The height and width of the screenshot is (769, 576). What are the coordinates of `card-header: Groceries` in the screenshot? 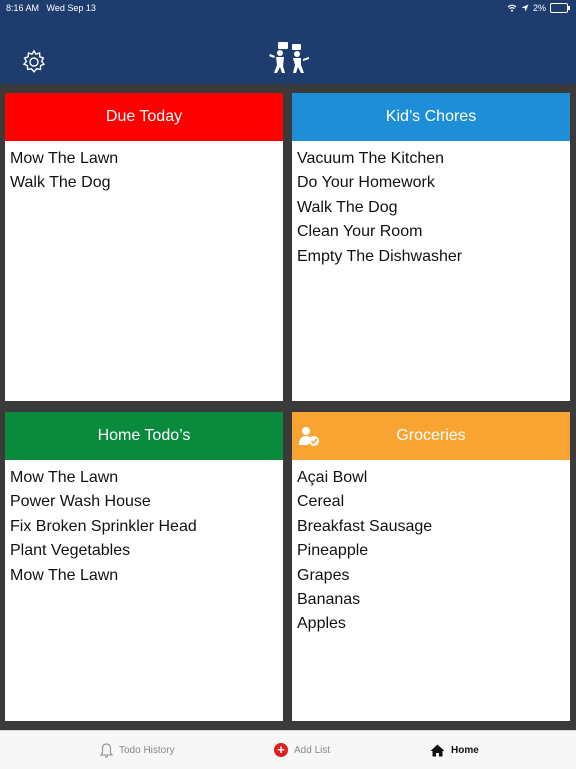 It's located at (431, 436).